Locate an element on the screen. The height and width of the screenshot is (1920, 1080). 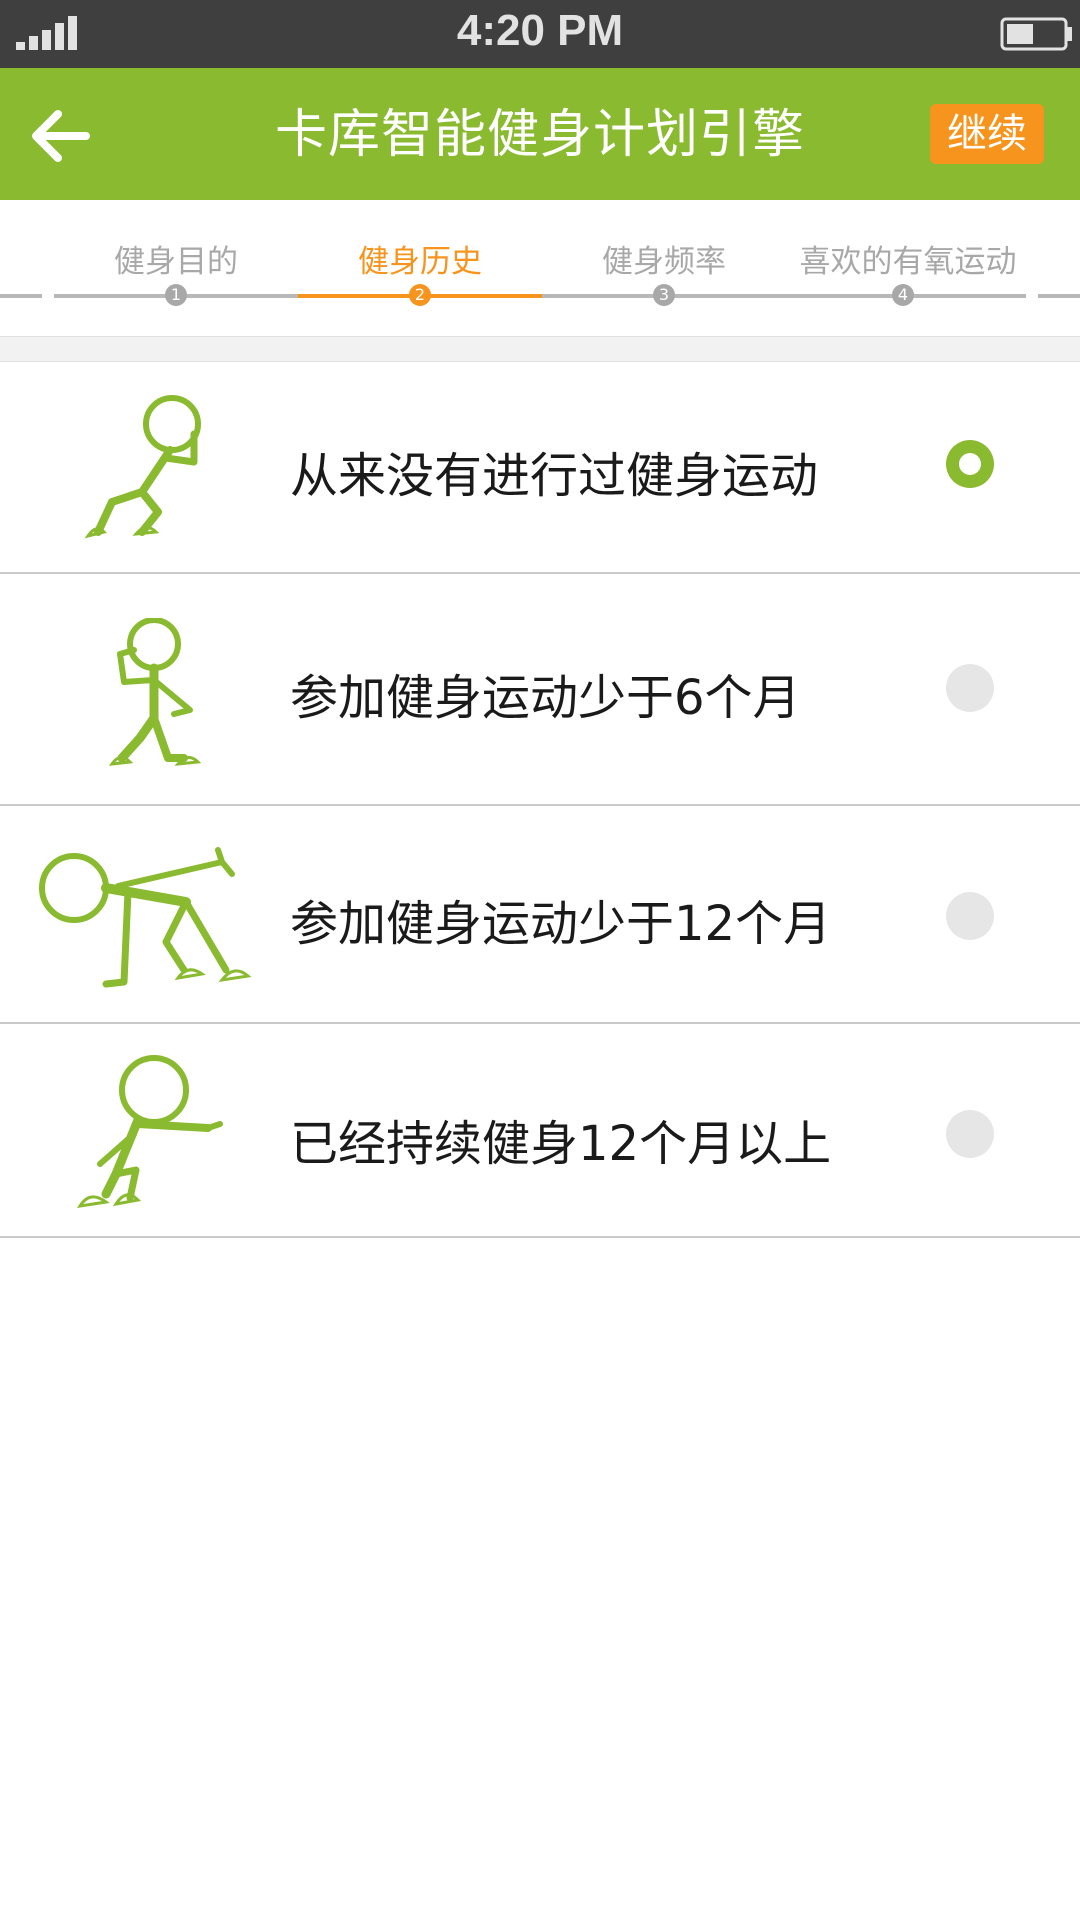
page-title: 卡库智能健身计划引擎 is located at coordinates (539, 135).